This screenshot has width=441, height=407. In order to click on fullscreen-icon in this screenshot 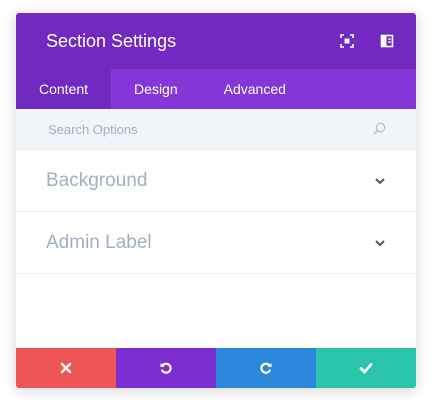, I will do `click(347, 41)`.